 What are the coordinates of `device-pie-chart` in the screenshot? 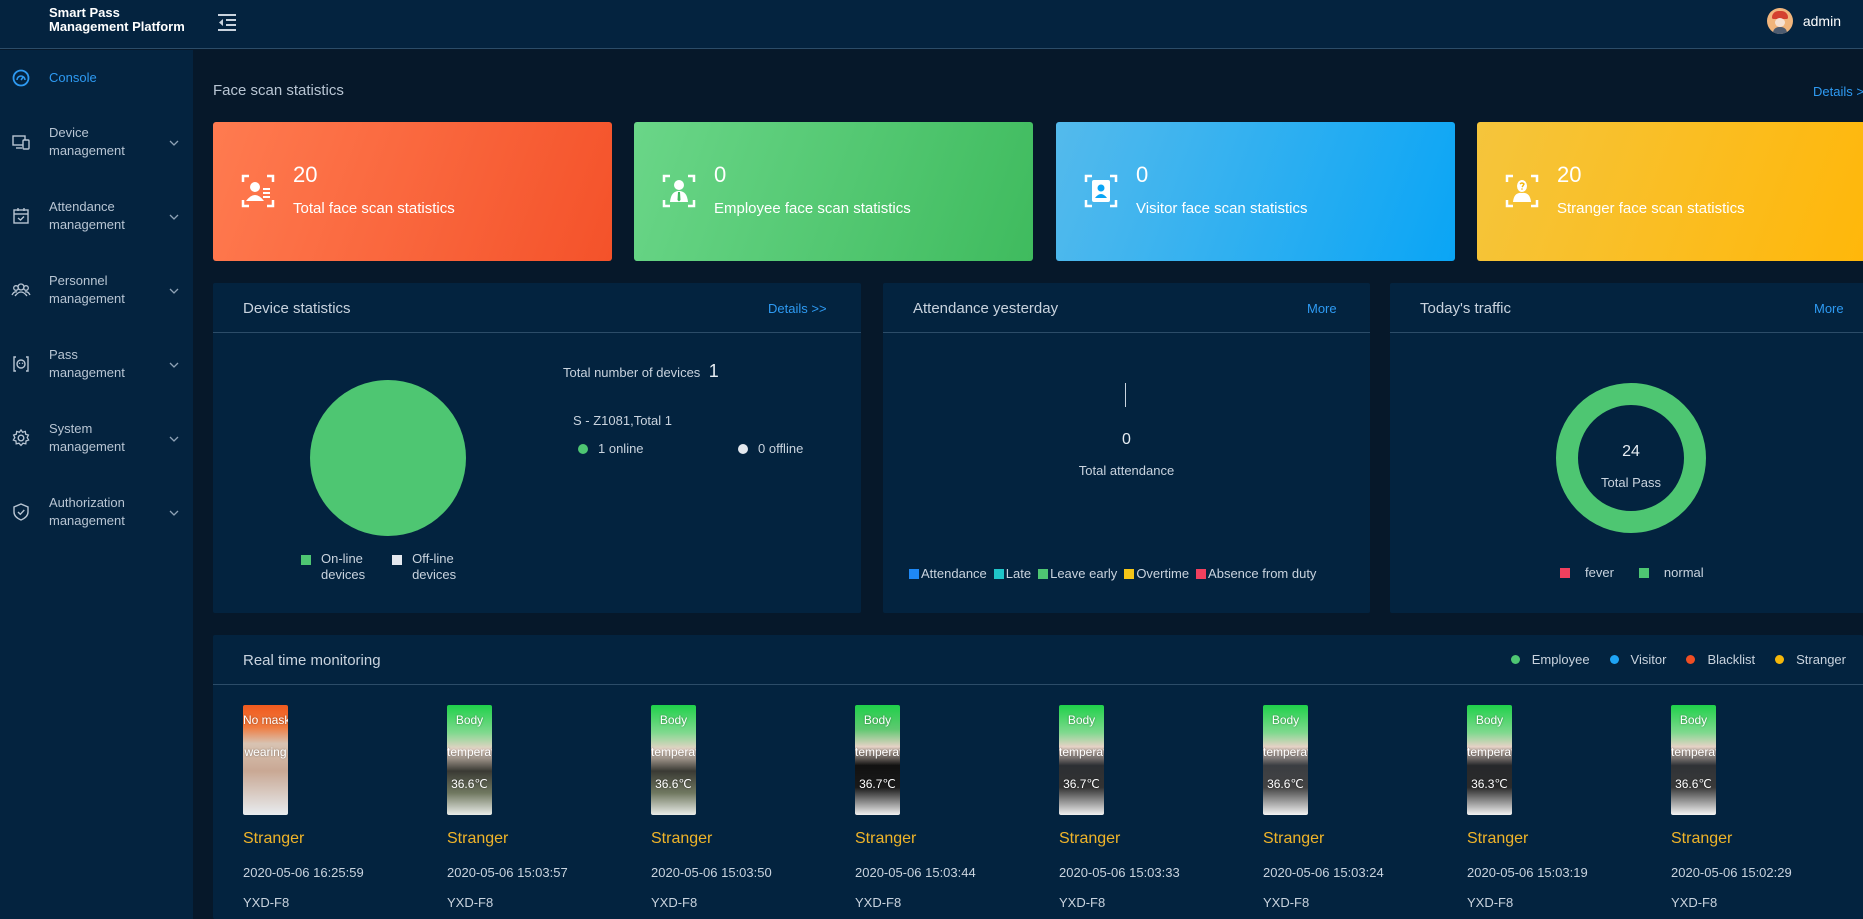 It's located at (388, 458).